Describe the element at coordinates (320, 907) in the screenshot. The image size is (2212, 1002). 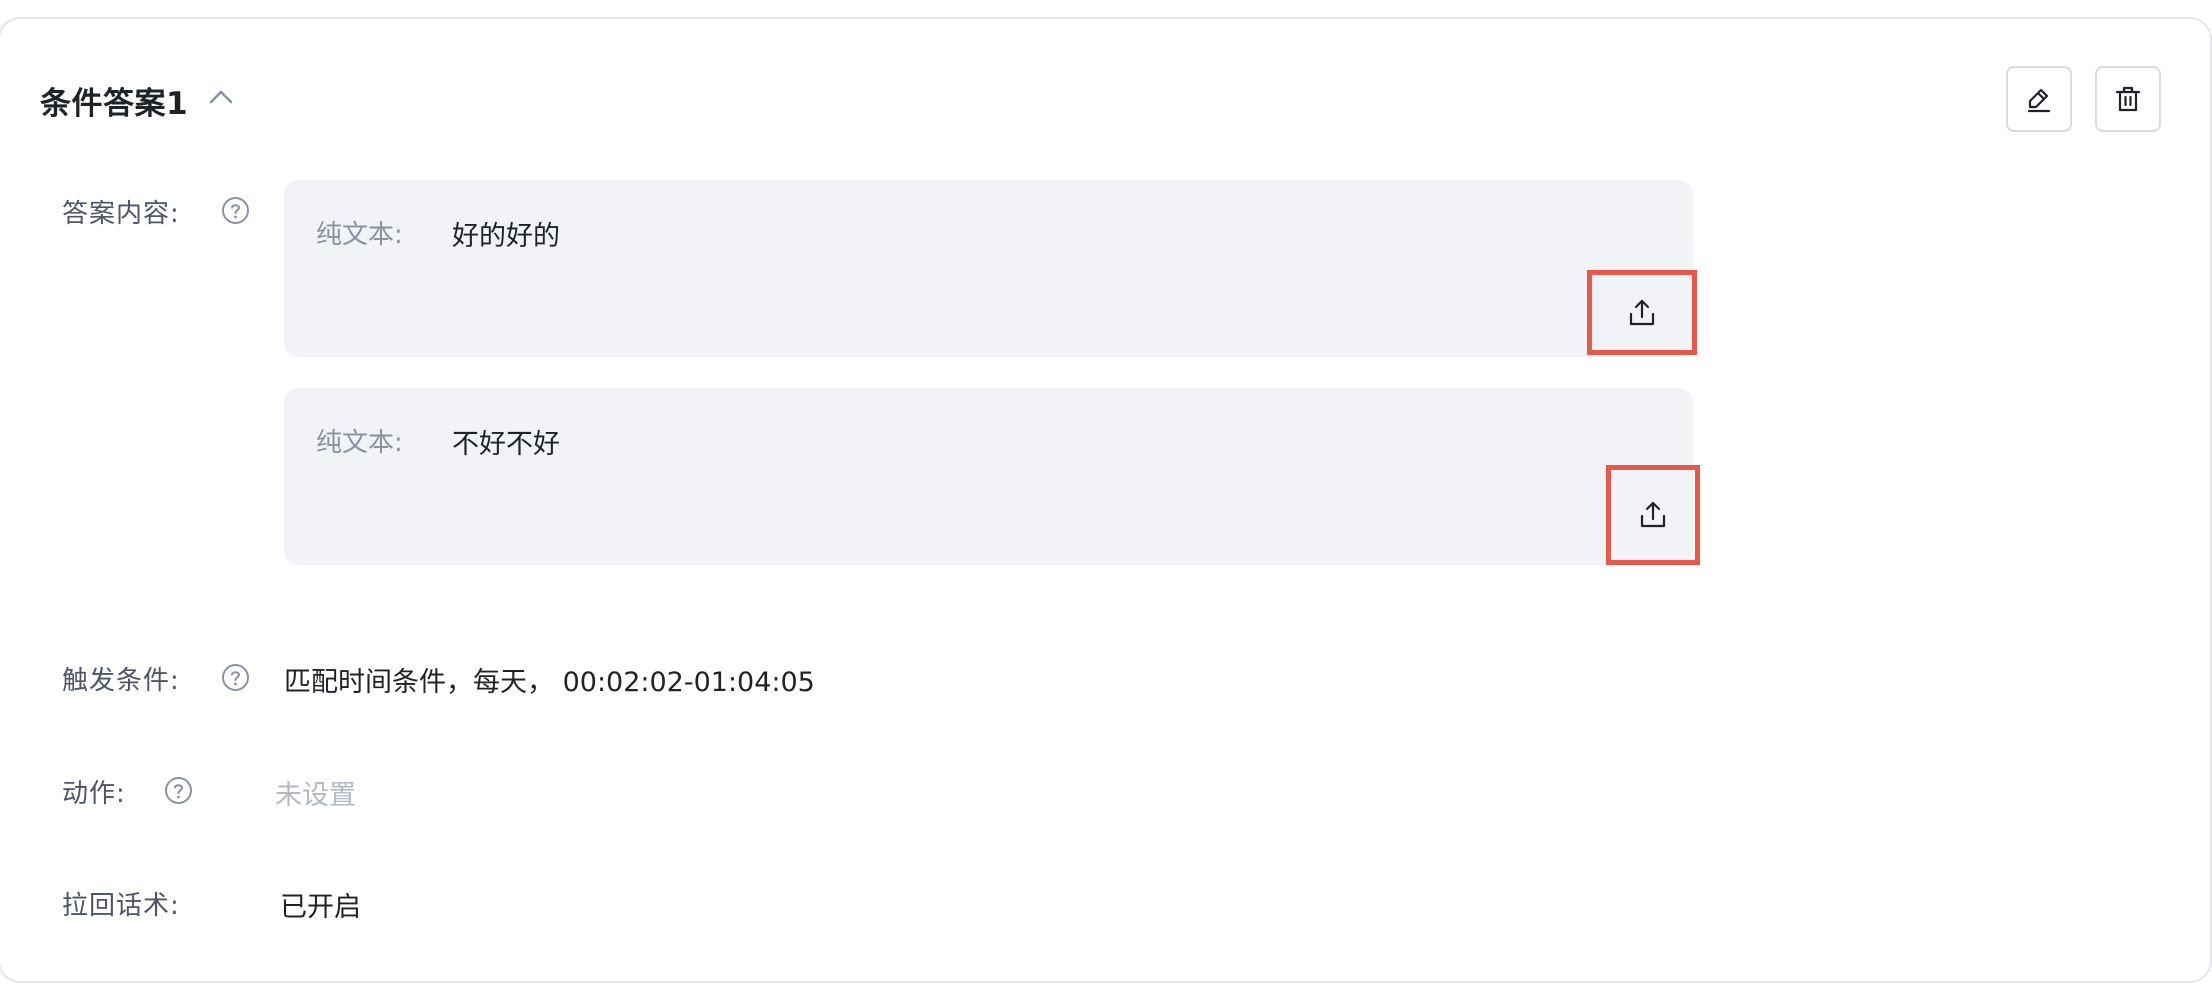
I see `pullback-value: 已开启` at that location.